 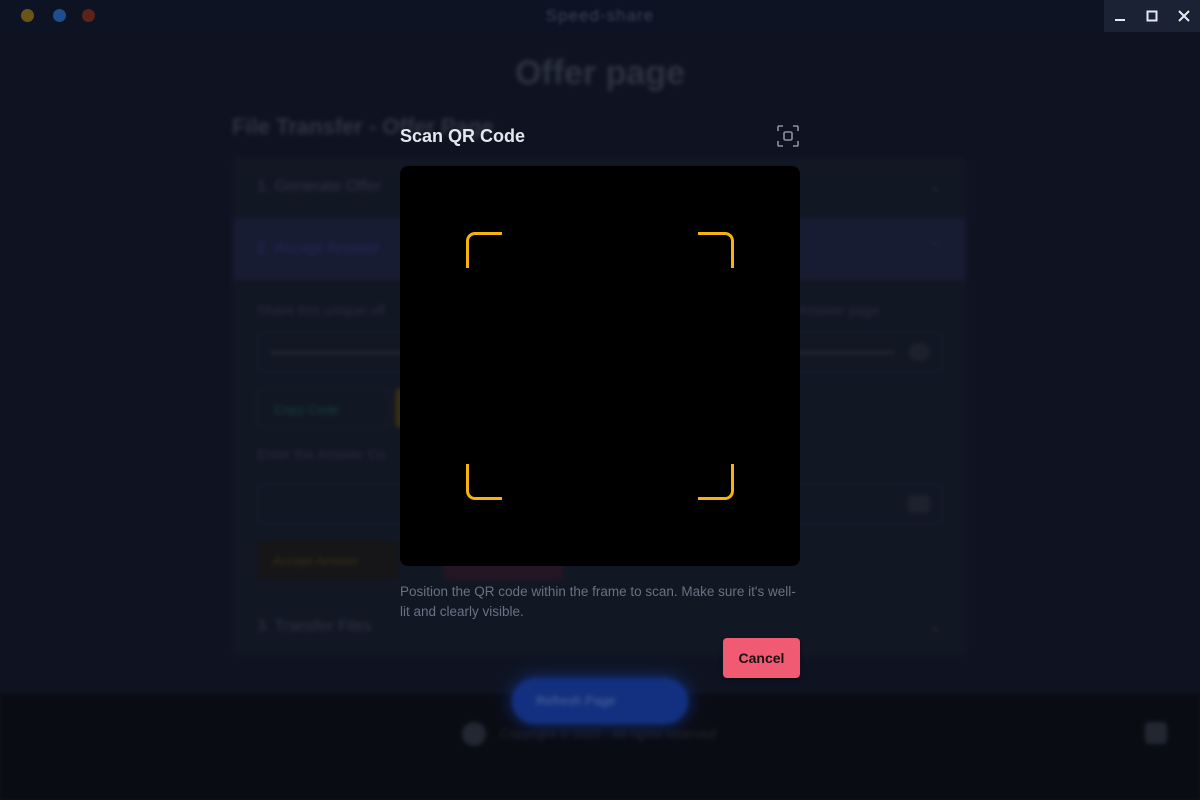 I want to click on close-icon, so click(x=1184, y=16).